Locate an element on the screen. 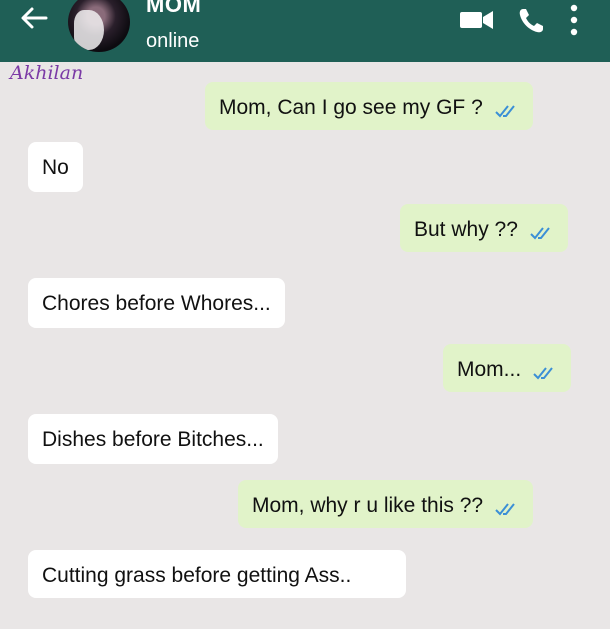 The height and width of the screenshot is (629, 610). message-text: Mom, Can I go see my GF ? is located at coordinates (351, 107).